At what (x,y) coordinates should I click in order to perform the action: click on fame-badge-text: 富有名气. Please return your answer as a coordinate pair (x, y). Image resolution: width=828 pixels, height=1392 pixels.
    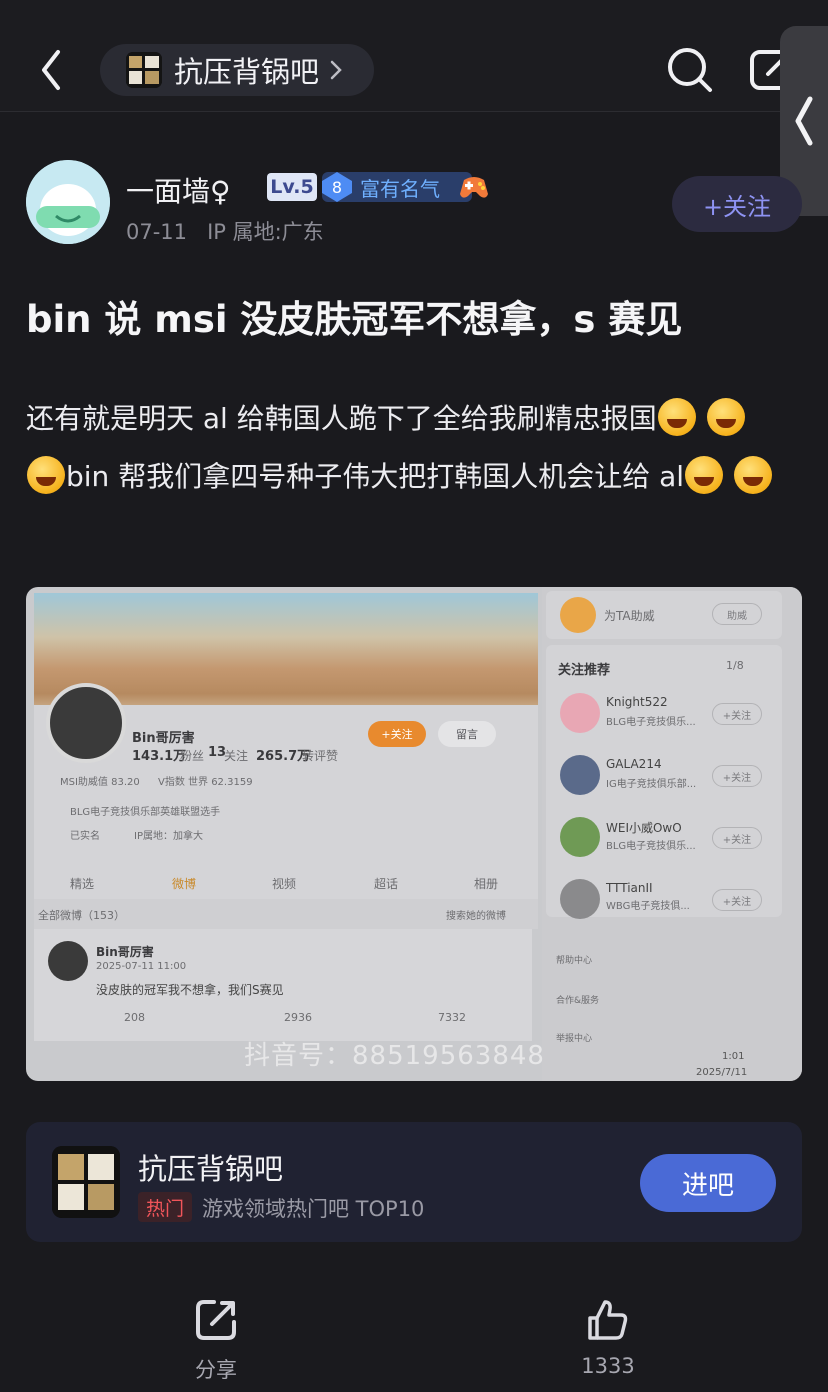
    Looking at the image, I should click on (400, 188).